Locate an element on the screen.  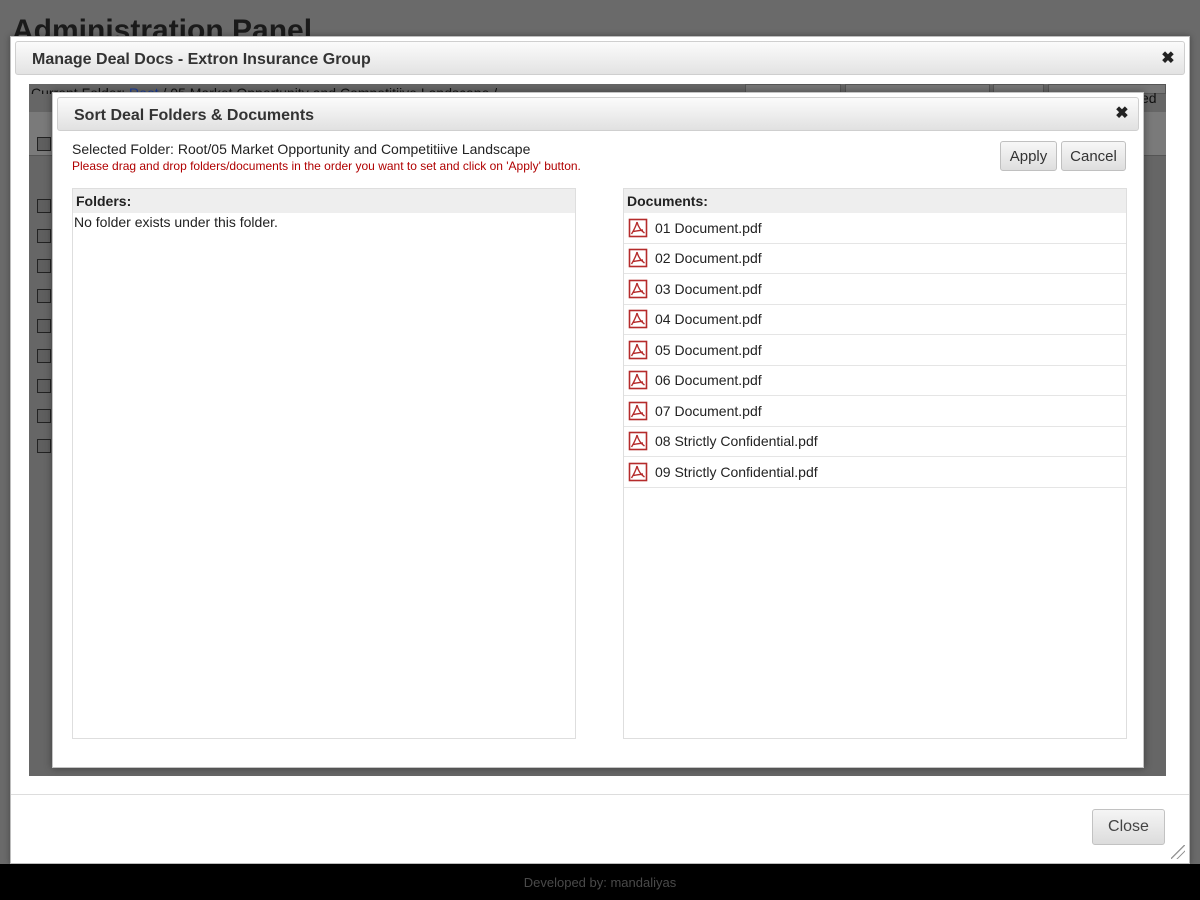
document-item: 08 Strictly Confidential.pdf is located at coordinates (875, 442).